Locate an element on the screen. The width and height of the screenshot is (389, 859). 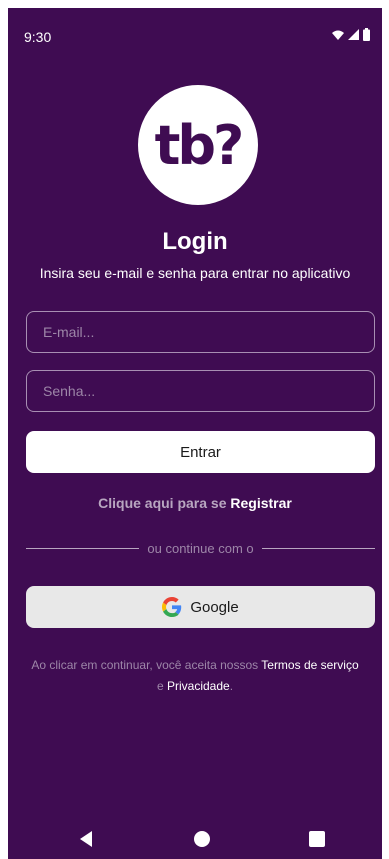
system-nav-bar is located at coordinates (195, 838).